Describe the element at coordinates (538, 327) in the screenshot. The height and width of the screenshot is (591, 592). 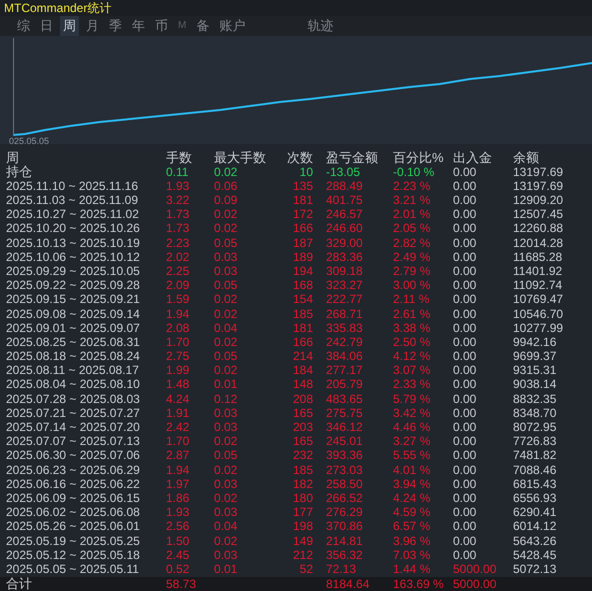
I see `balance-cell: 10277.99` at that location.